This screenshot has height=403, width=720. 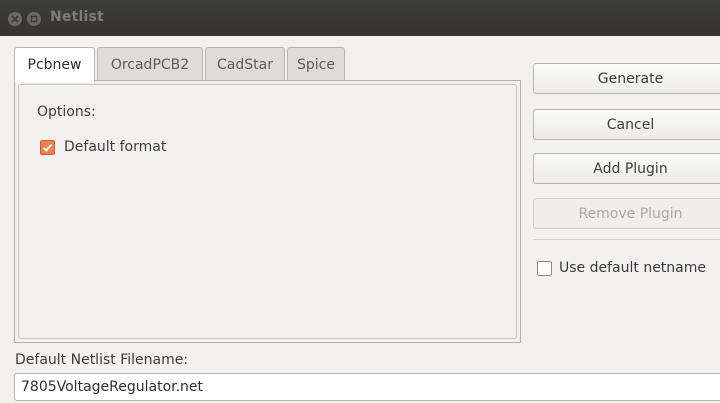 What do you see at coordinates (115, 147) in the screenshot?
I see `default-format-label: Default format` at bounding box center [115, 147].